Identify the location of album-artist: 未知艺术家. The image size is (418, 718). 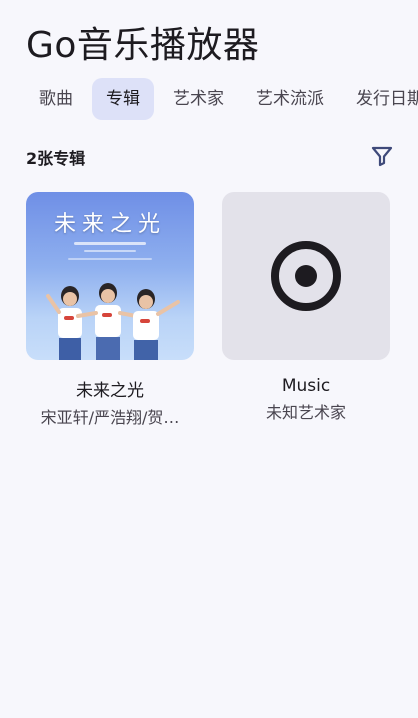
(305, 412).